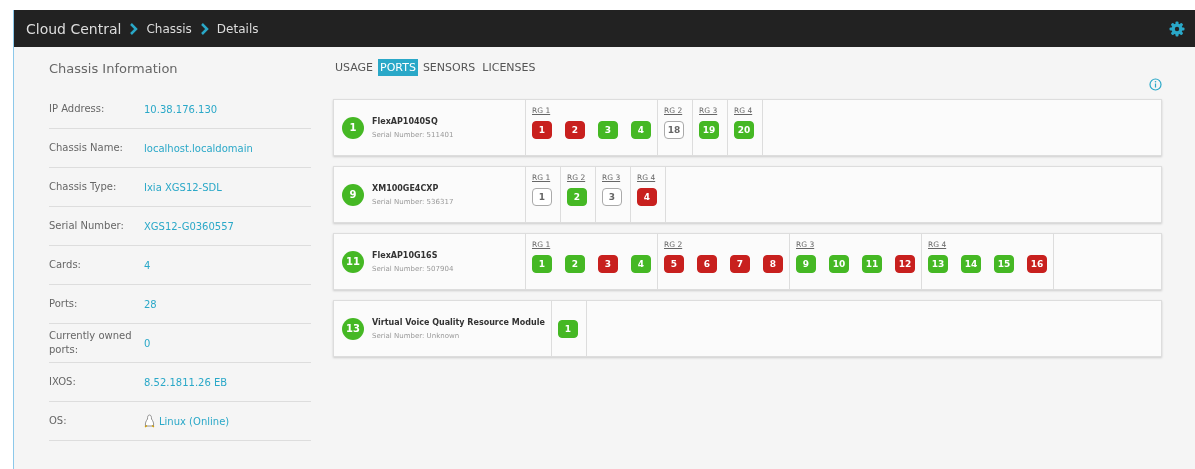  What do you see at coordinates (183, 187) in the screenshot?
I see `field-value: Ixia XGS12-SDL` at bounding box center [183, 187].